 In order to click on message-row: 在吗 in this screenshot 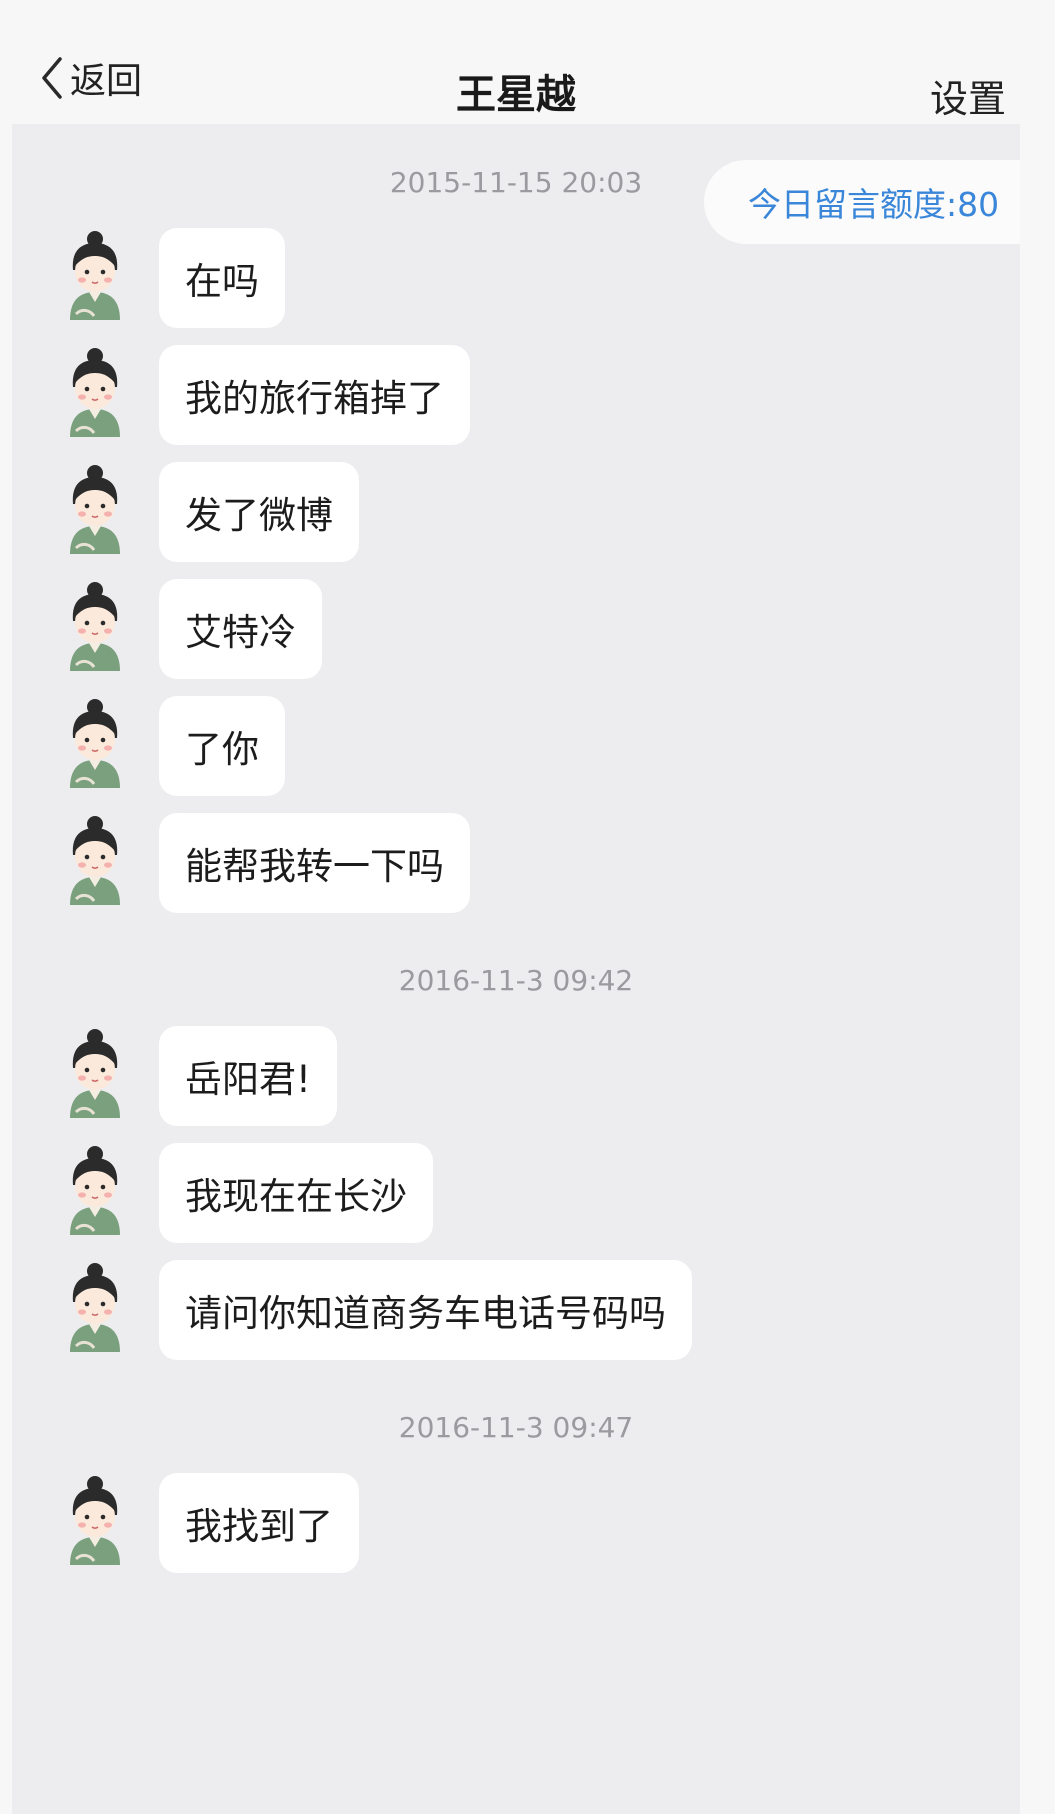, I will do `click(516, 278)`.